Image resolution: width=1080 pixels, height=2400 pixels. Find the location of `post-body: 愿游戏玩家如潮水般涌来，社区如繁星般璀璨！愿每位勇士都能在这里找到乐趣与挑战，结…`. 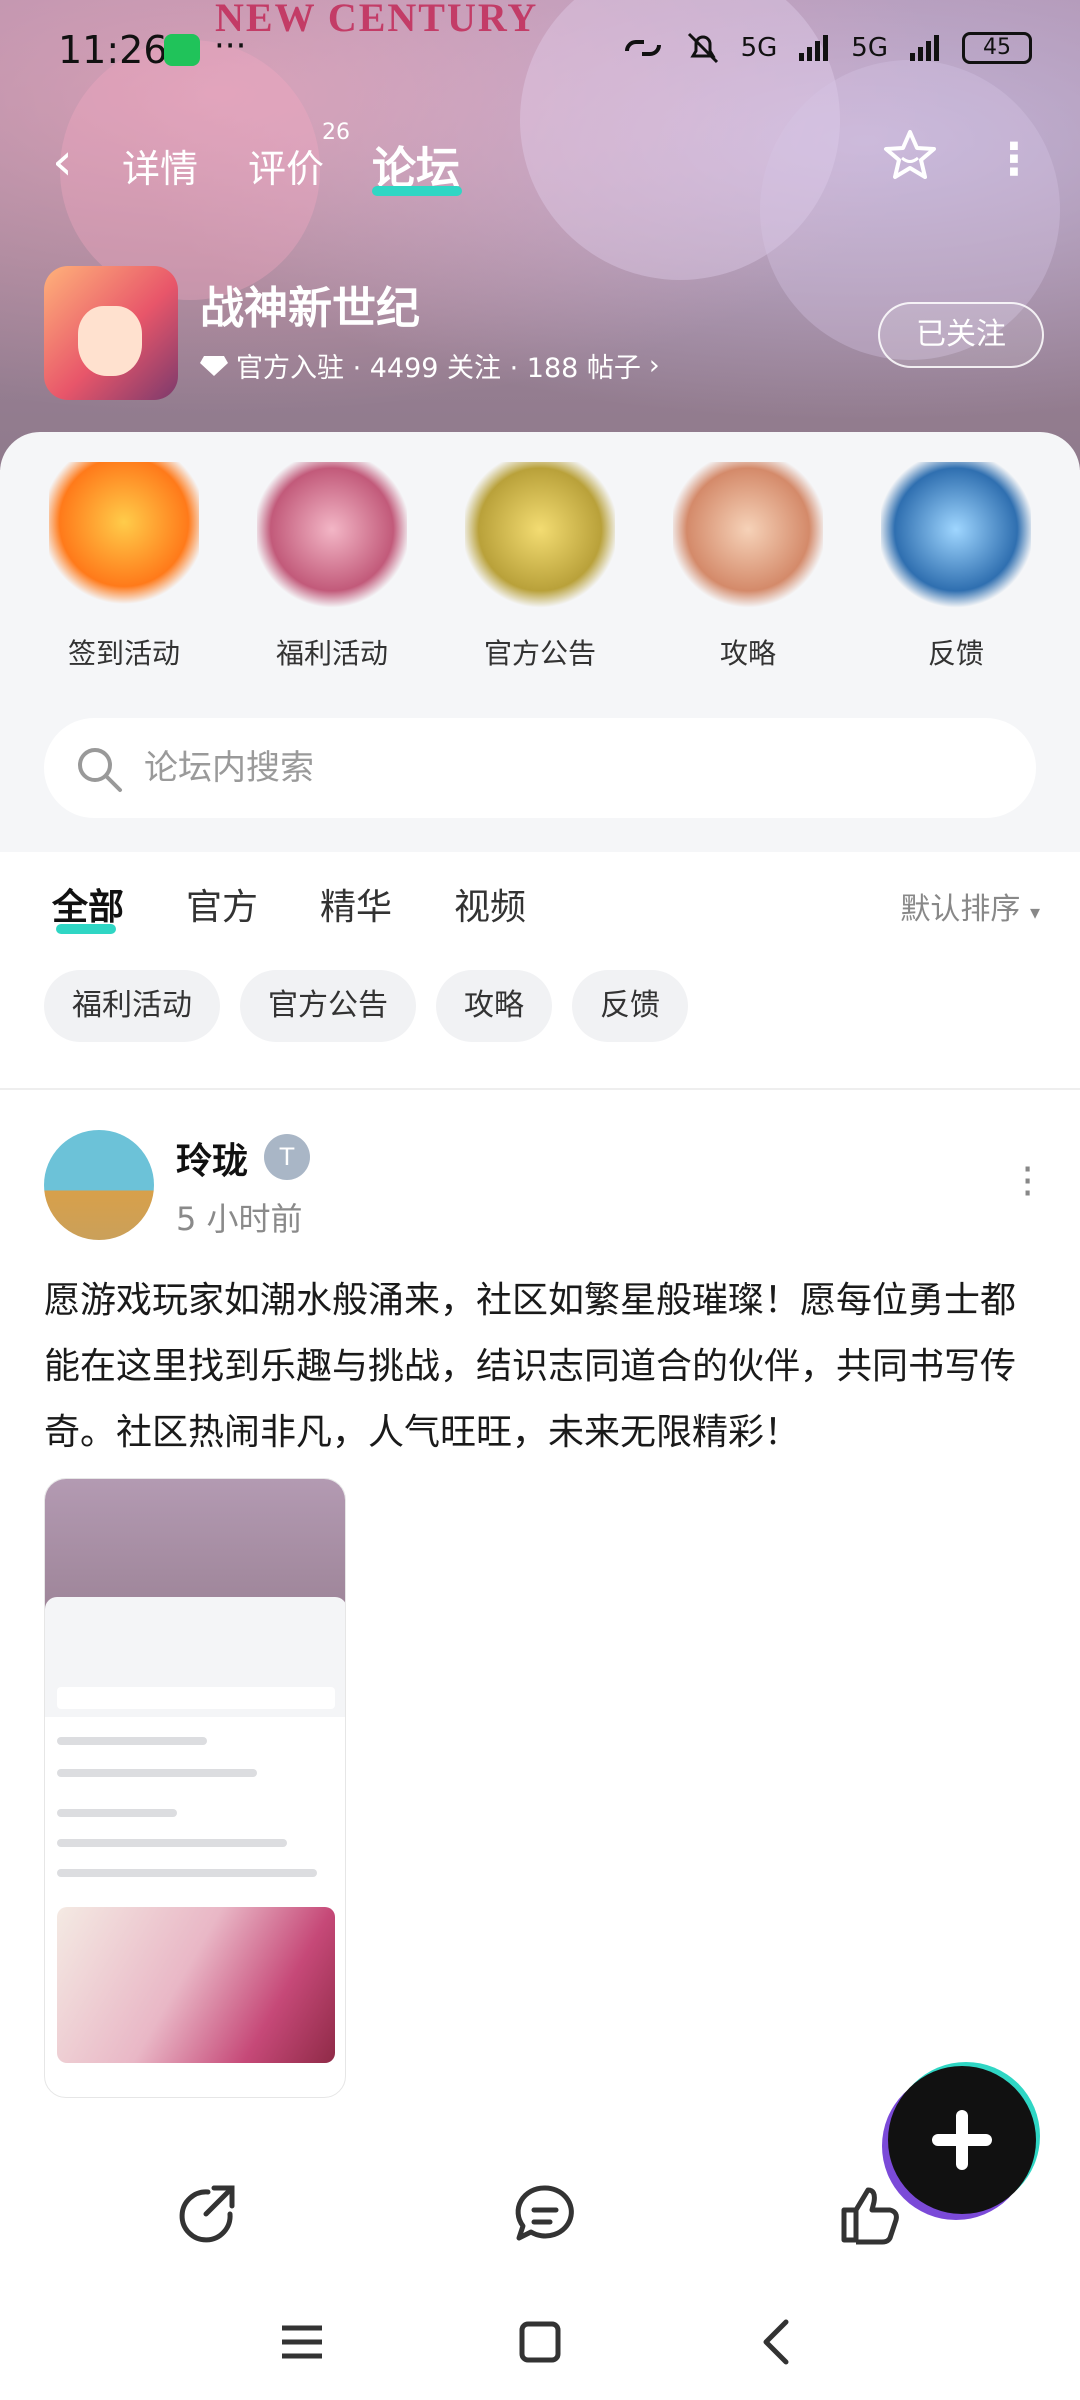

post-body: 愿游戏玩家如潮水般涌来，社区如繁星般璀璨！愿每位勇士都能在这里找到乐趣与挑战，结… is located at coordinates (530, 1366).